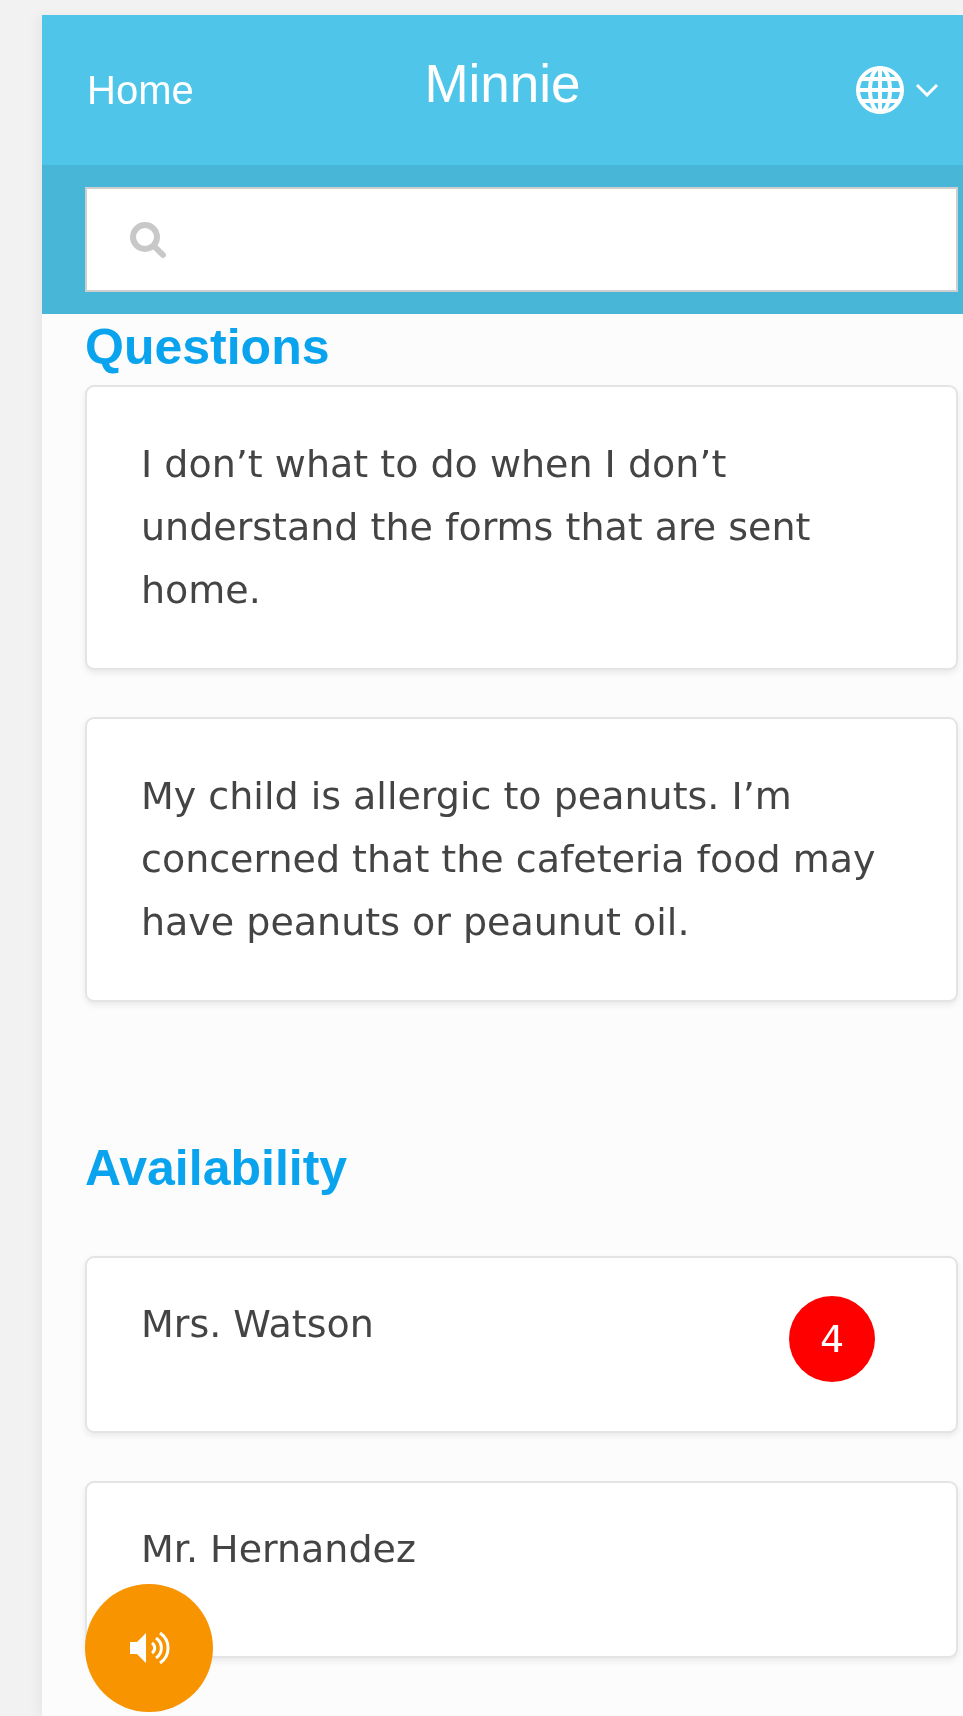 The height and width of the screenshot is (1716, 963). What do you see at coordinates (208, 347) in the screenshot?
I see `section-heading: Questions` at bounding box center [208, 347].